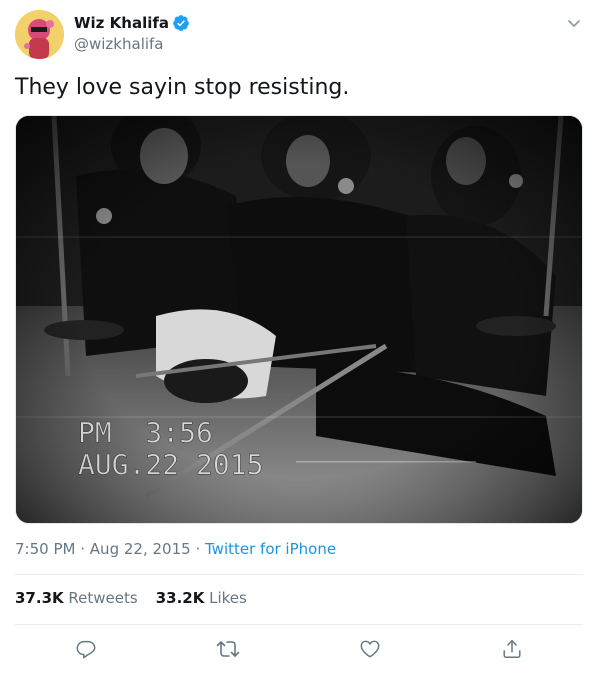 Image resolution: width=598 pixels, height=673 pixels. I want to click on tweet-stats: 37.3K Retweets 33.2K Likes, so click(131, 598).